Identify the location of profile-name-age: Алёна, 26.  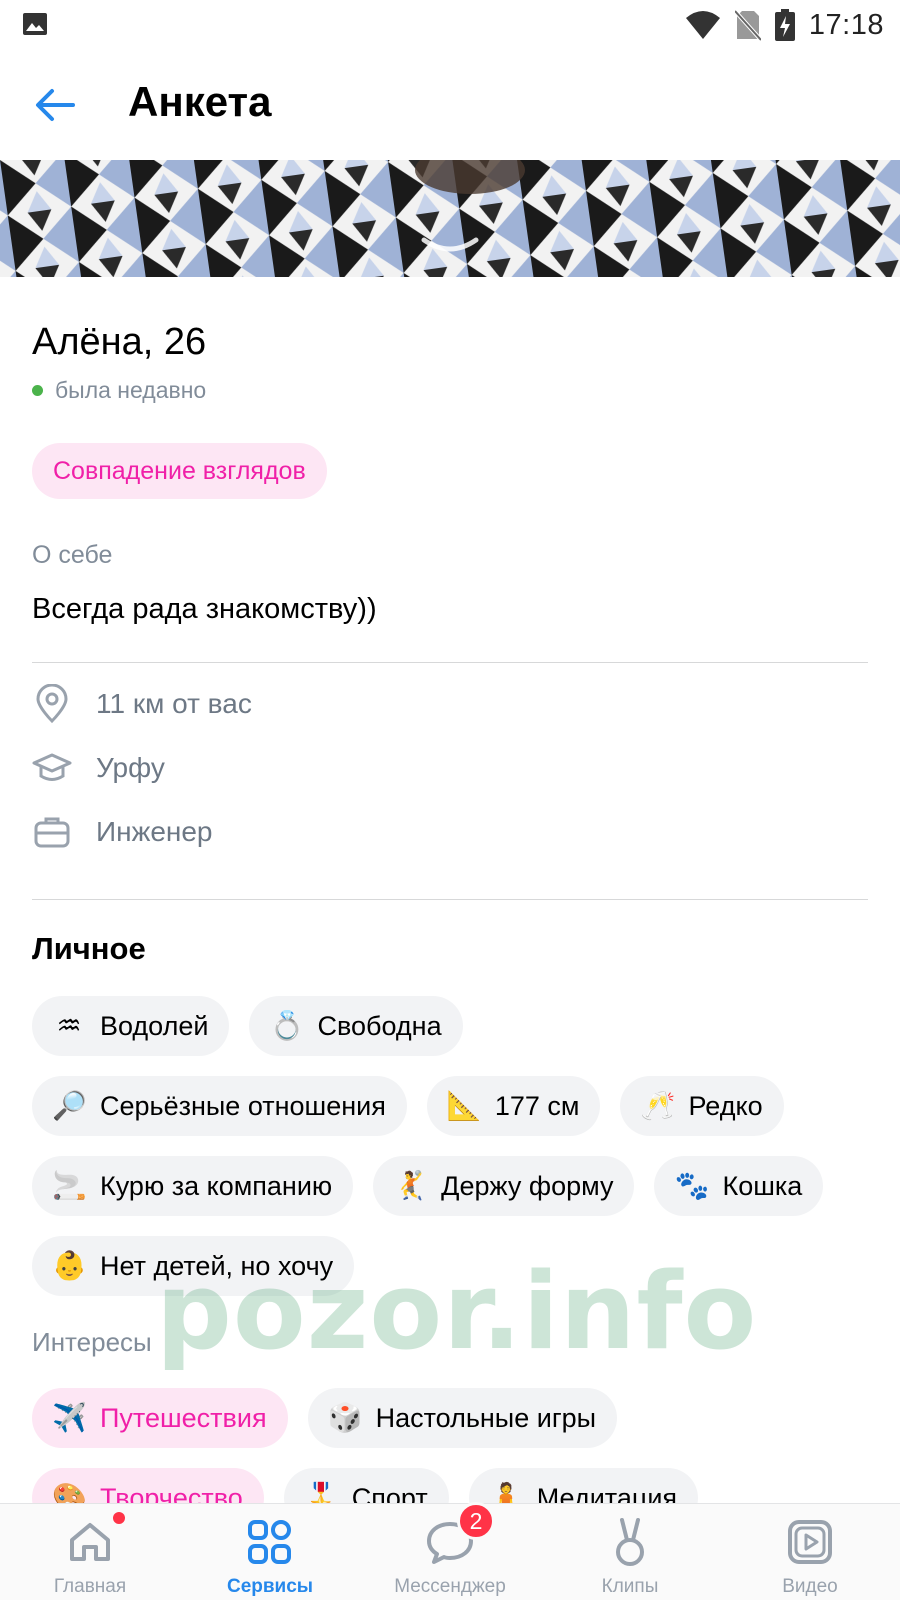
(119, 342).